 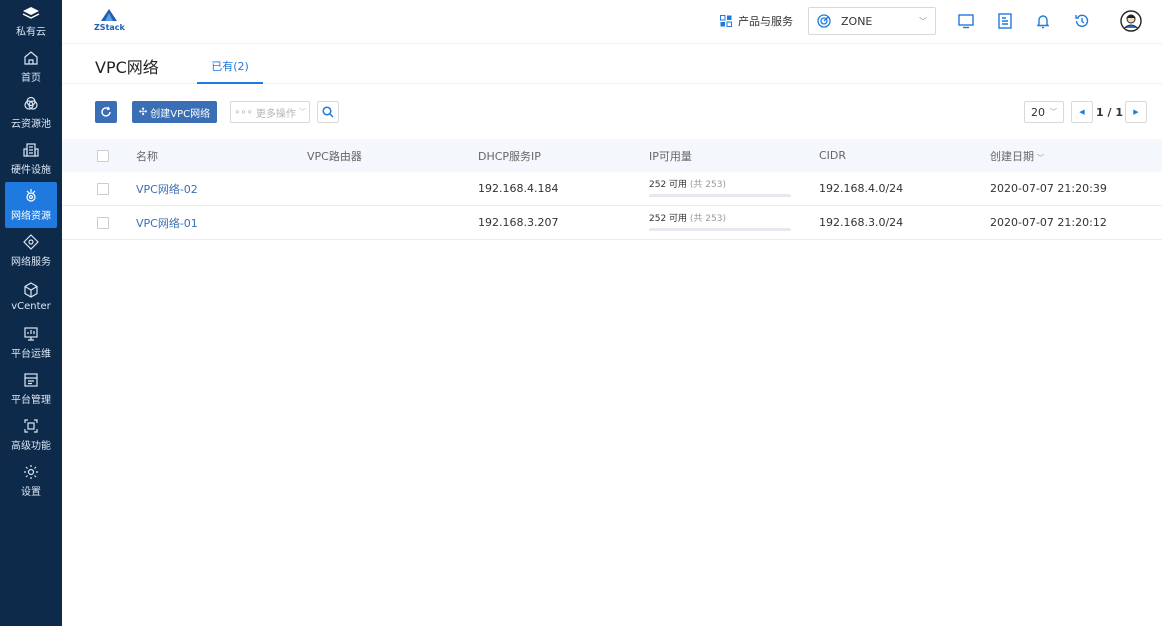 What do you see at coordinates (31, 242) in the screenshot?
I see `network-service-icon` at bounding box center [31, 242].